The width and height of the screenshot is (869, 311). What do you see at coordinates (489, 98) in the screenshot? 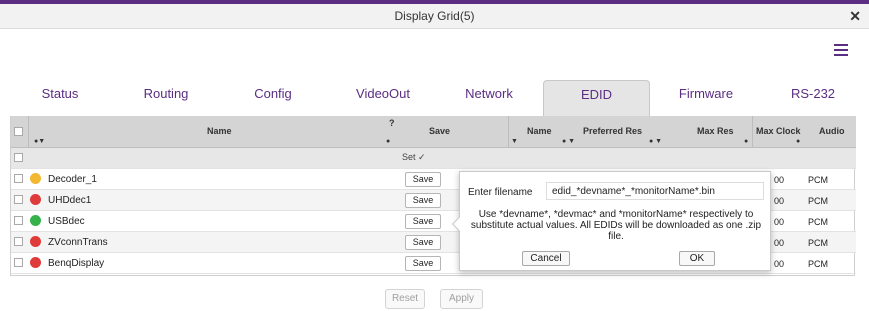
I see `tab-network: Network` at bounding box center [489, 98].